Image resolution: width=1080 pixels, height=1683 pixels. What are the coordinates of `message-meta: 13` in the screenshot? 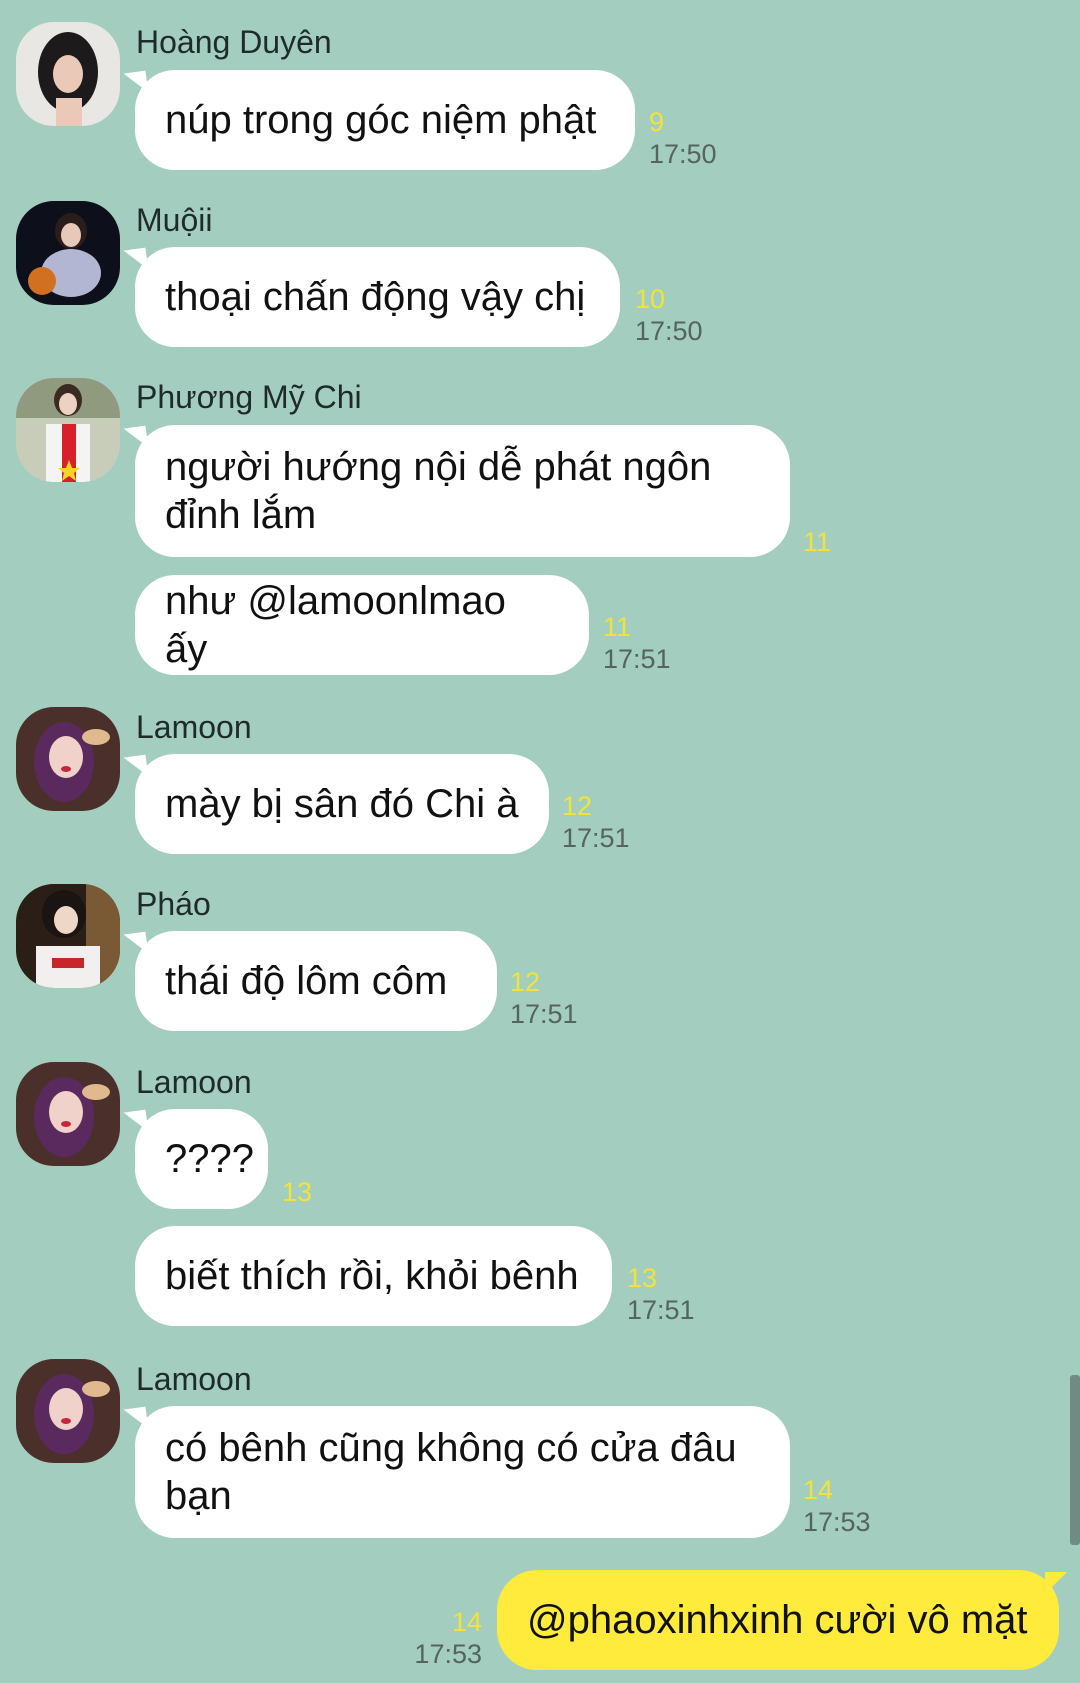 It's located at (297, 1192).